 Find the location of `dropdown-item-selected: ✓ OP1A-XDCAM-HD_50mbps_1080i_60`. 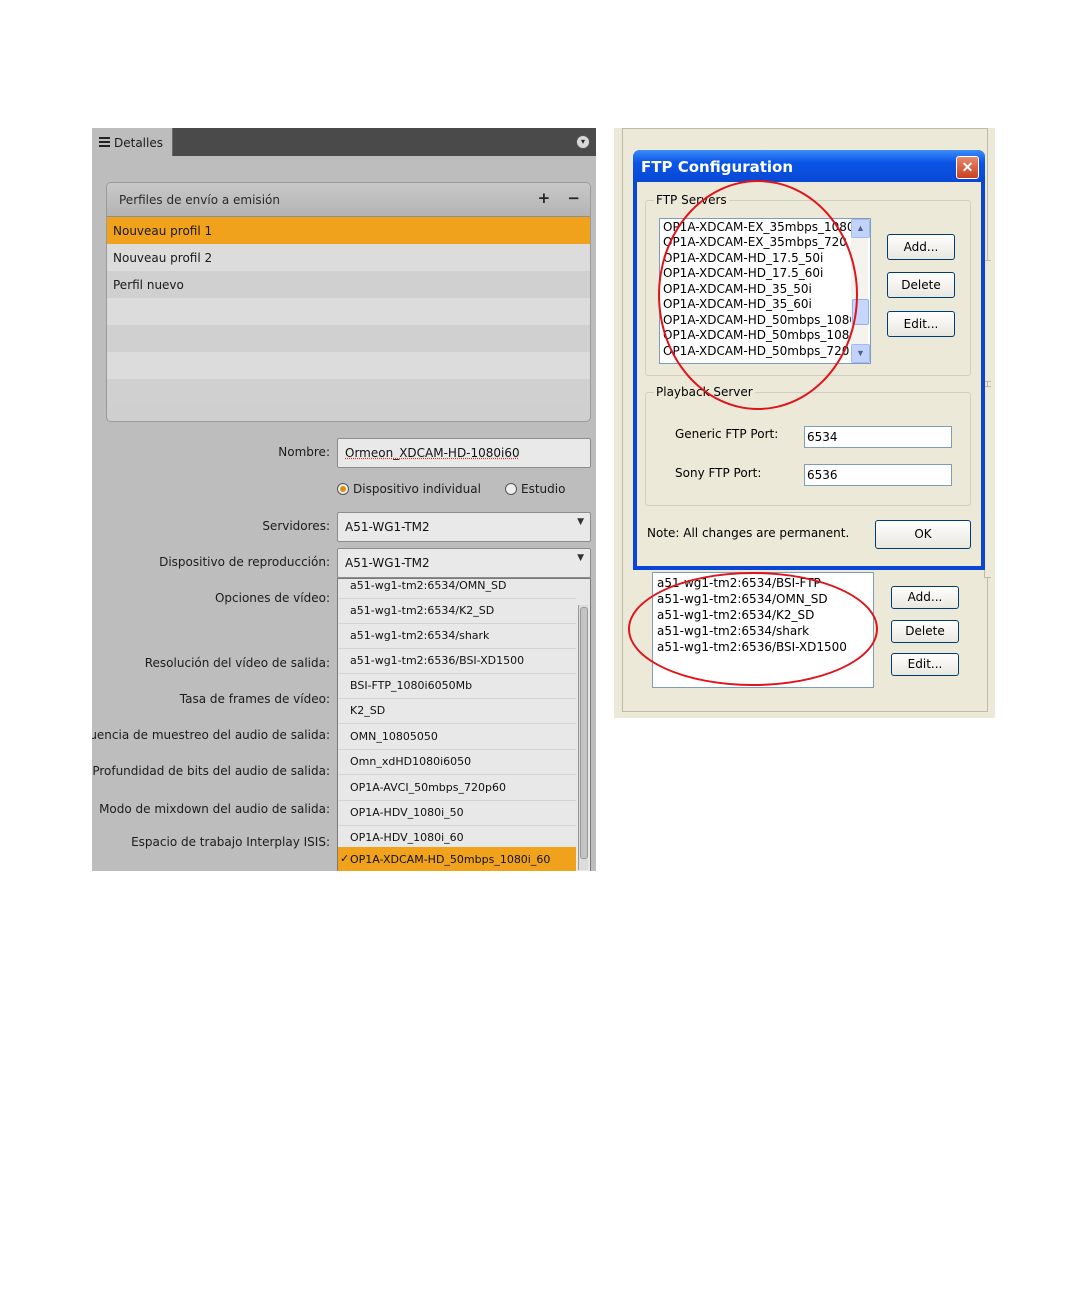

dropdown-item-selected: ✓ OP1A-XDCAM-HD_50mbps_1080i_60 is located at coordinates (457, 859).